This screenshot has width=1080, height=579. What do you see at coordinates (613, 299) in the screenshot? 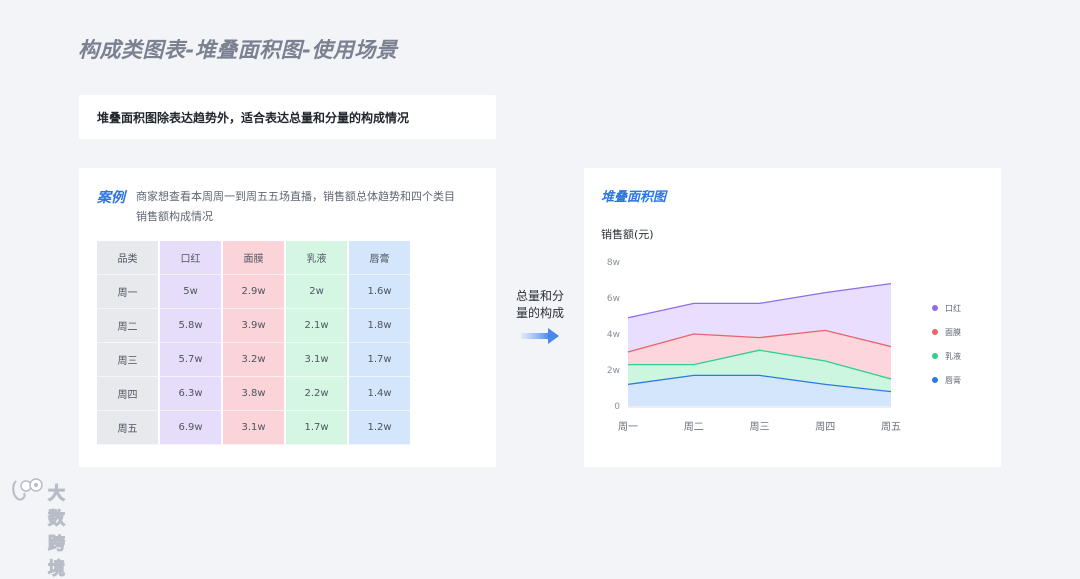
I see `y-tick-label: 6w` at bounding box center [613, 299].